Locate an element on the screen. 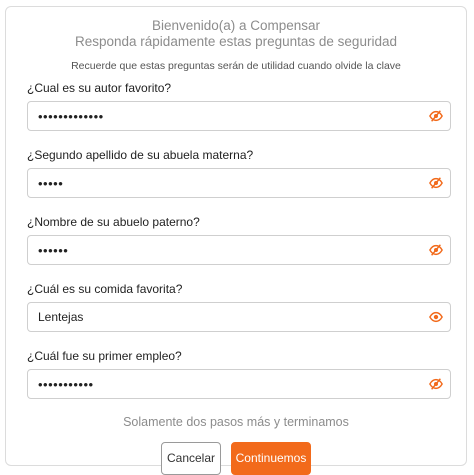 This screenshot has height=475, width=474. continue-button: Continuemos is located at coordinates (271, 458).